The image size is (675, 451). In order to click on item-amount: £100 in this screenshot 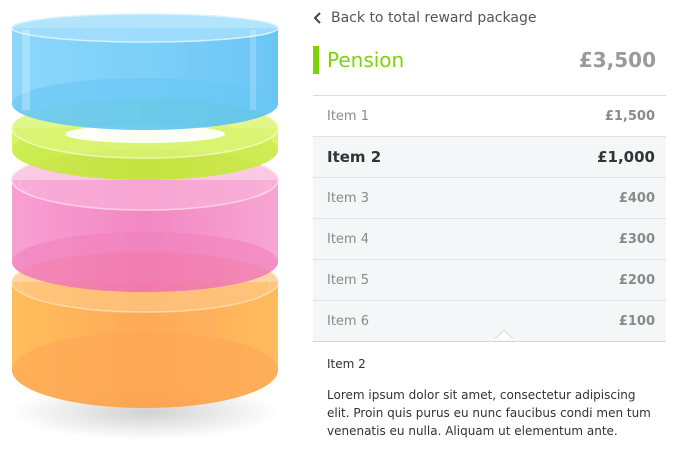, I will do `click(636, 321)`.